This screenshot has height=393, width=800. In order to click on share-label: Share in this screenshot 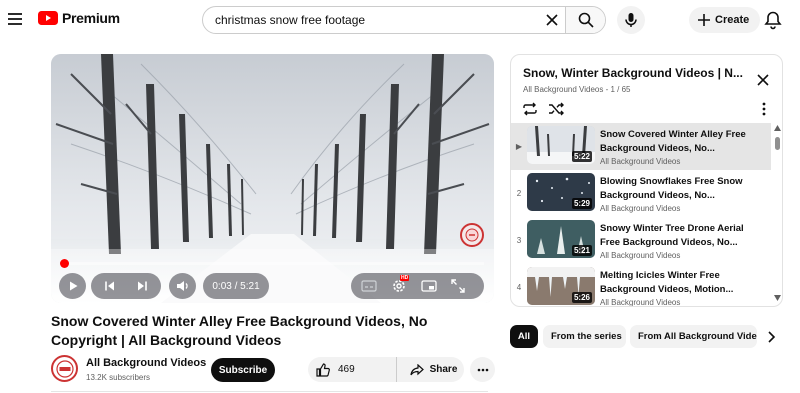, I will do `click(443, 369)`.